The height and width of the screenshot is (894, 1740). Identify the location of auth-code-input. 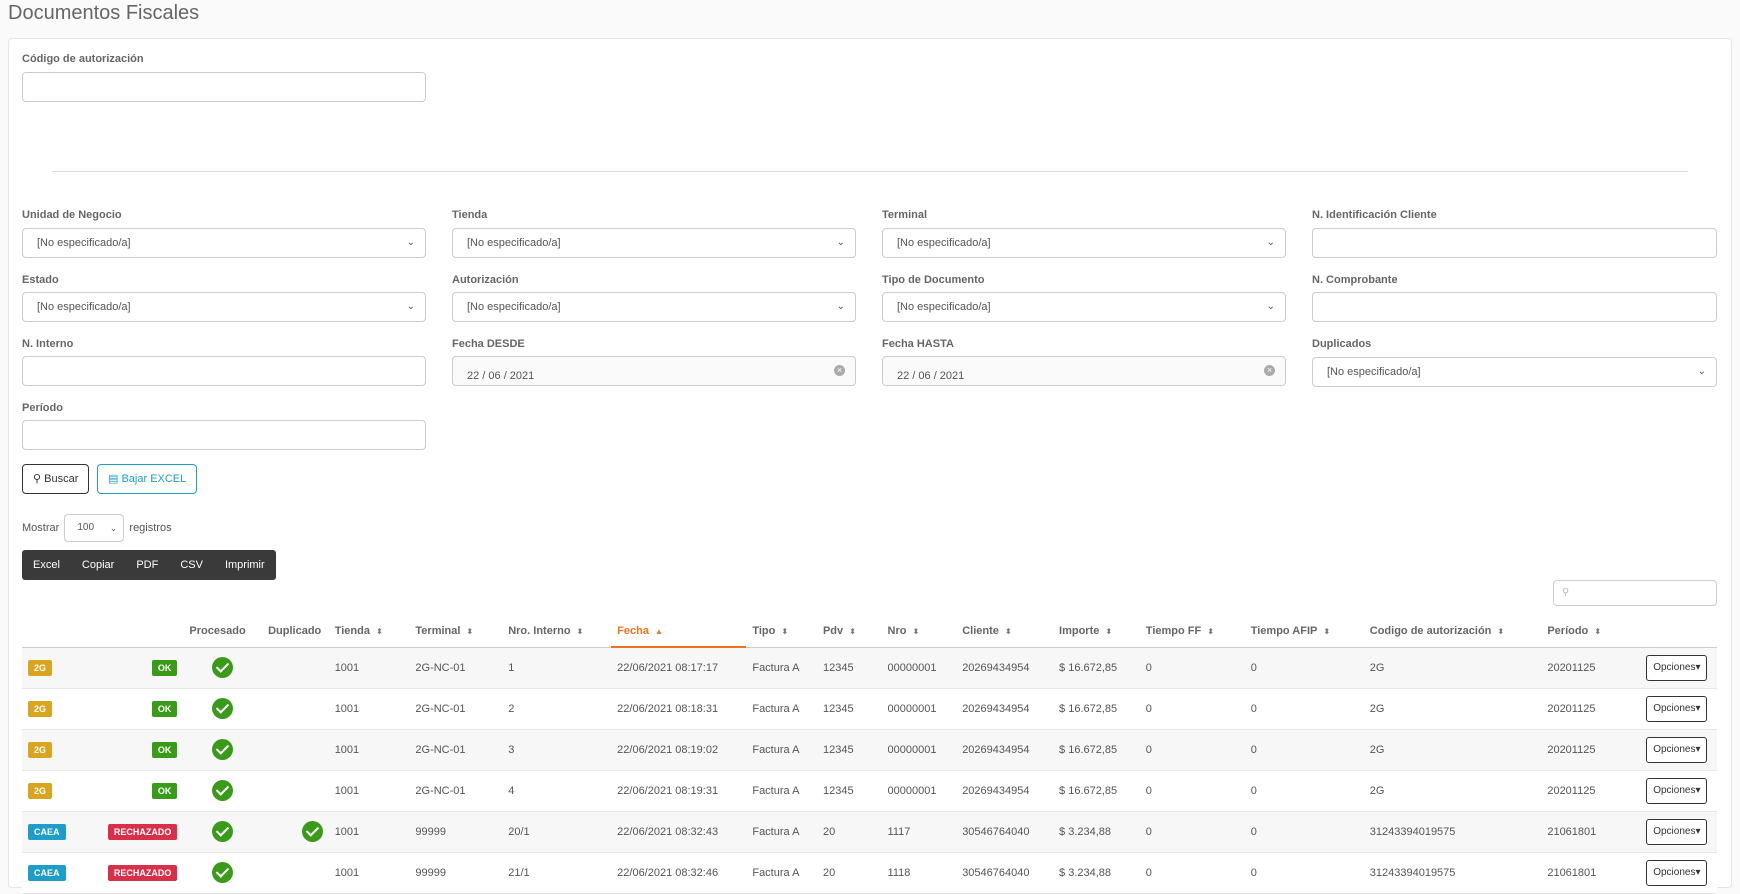
(224, 87).